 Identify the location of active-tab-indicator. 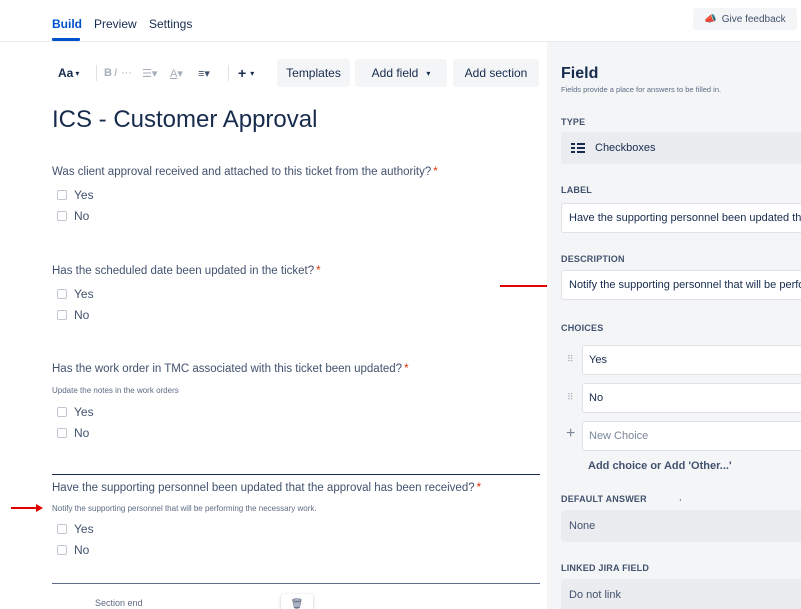
(66, 39).